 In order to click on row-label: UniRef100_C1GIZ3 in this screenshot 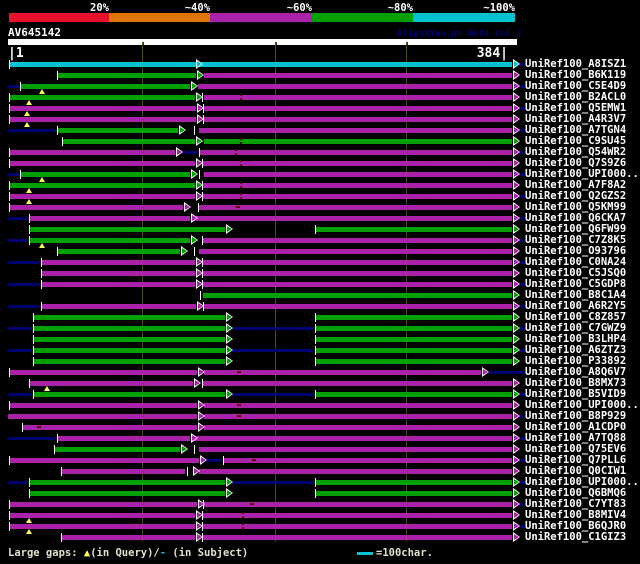, I will do `click(575, 537)`.